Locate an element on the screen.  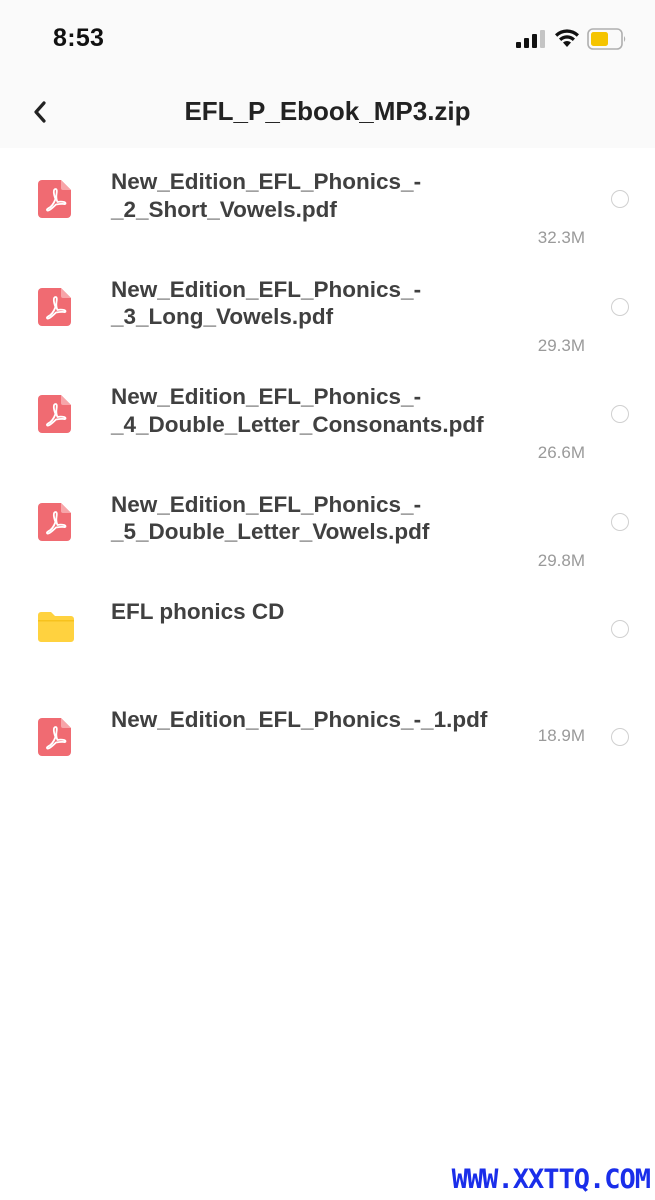
folder-icon is located at coordinates (56, 627).